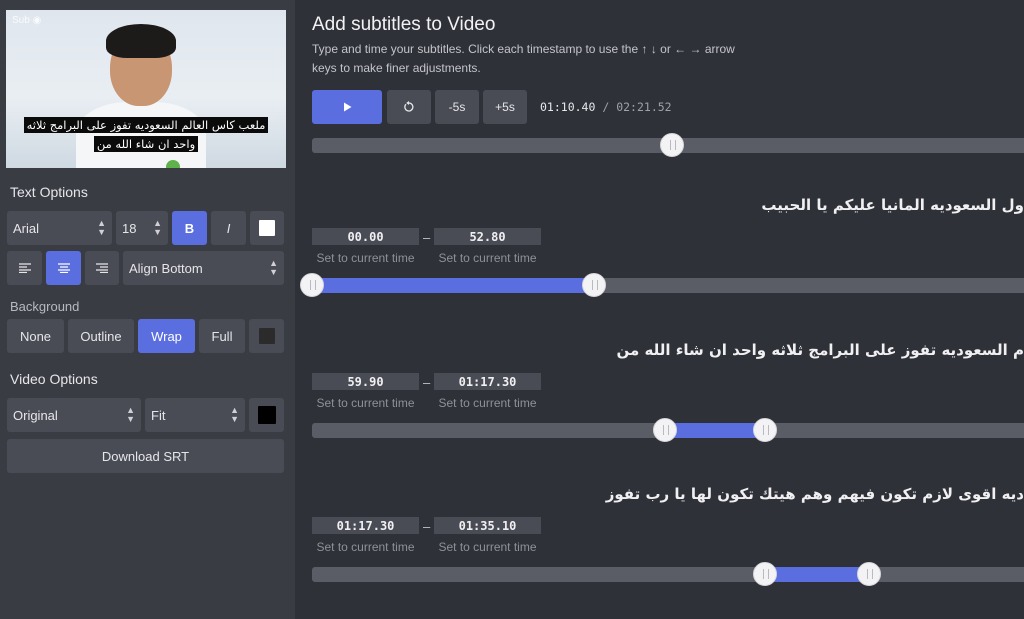 This screenshot has height=619, width=1024. What do you see at coordinates (173, 164) in the screenshot?
I see `video-logo-pin` at bounding box center [173, 164].